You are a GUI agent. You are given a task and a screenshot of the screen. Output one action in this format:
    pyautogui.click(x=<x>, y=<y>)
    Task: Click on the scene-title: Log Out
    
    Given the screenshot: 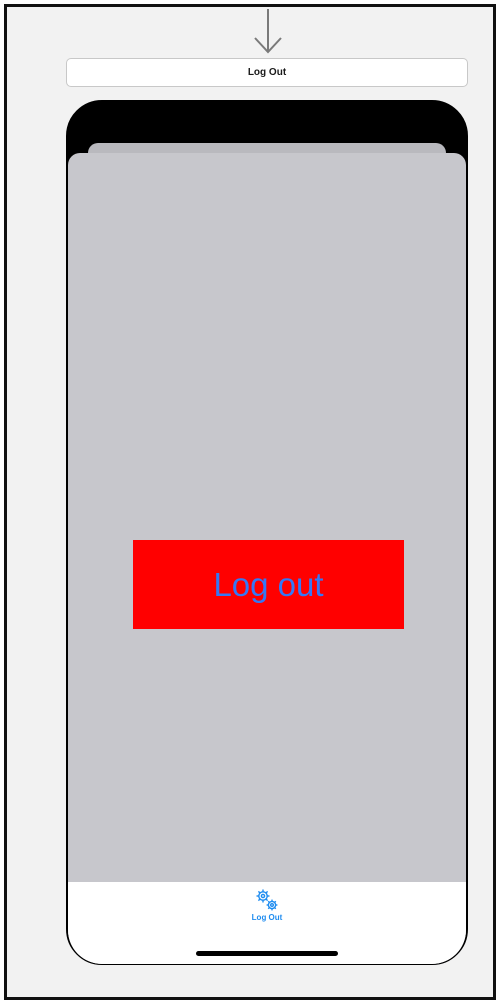 What is the action you would take?
    pyautogui.click(x=267, y=72)
    